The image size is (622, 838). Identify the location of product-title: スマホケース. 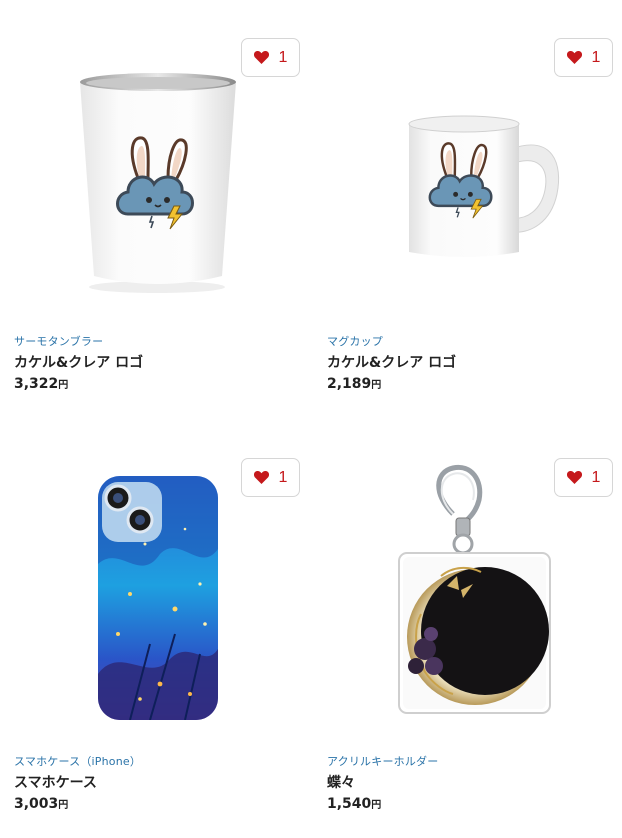
(55, 782).